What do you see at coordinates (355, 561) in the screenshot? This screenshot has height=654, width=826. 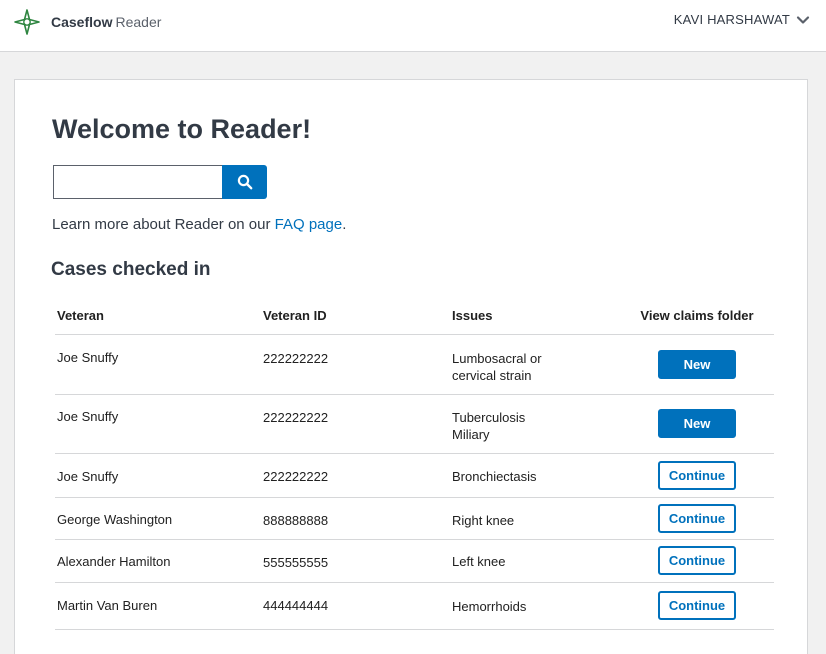 I see `veteran-id: 555555555` at bounding box center [355, 561].